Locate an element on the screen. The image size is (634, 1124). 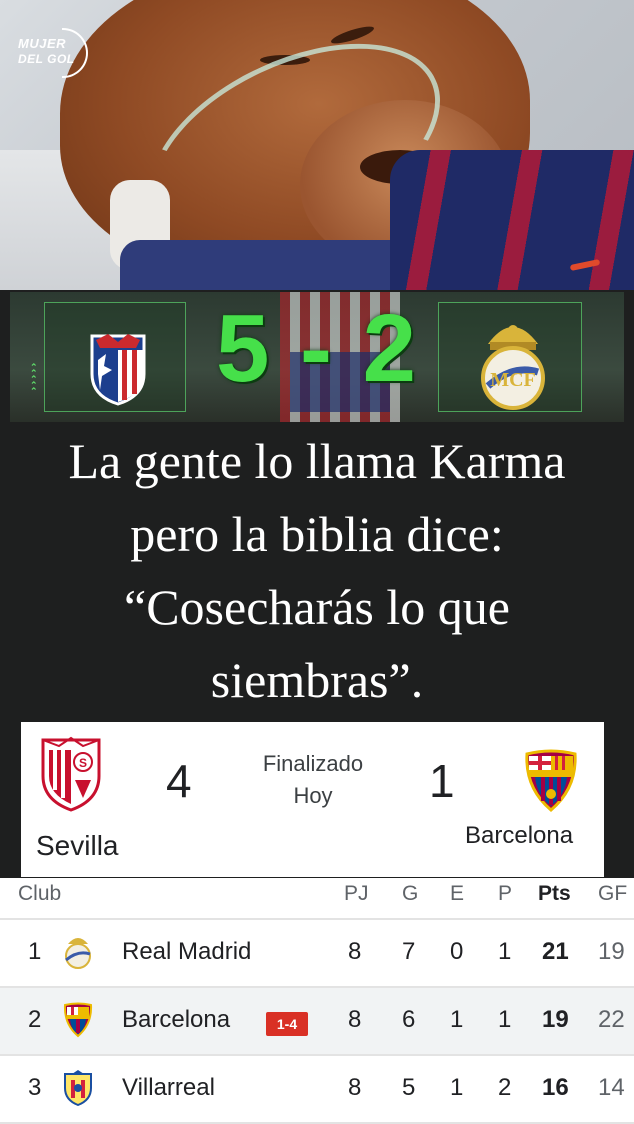
table-row: 3 Villarreal 8 5 1 2 16 14 is located at coordinates (317, 1090).